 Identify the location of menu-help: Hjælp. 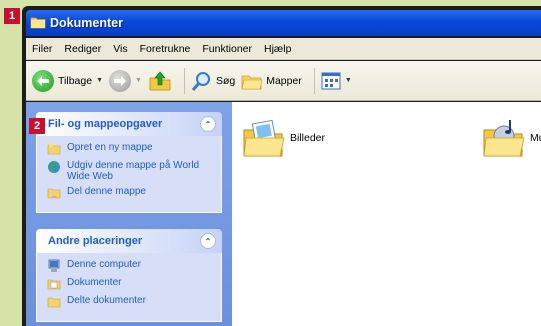
(277, 49).